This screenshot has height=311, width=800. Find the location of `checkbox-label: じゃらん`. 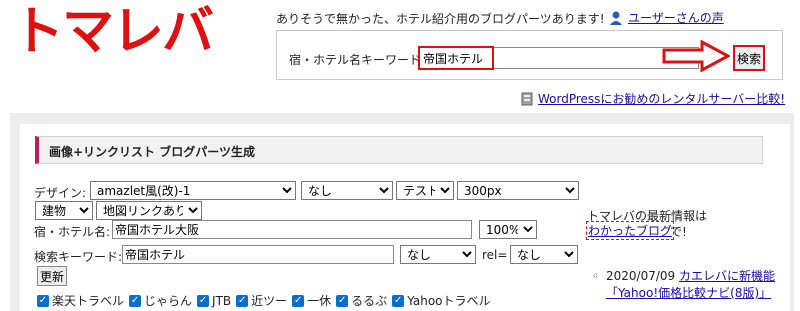

checkbox-label: じゃらん is located at coordinates (168, 301).